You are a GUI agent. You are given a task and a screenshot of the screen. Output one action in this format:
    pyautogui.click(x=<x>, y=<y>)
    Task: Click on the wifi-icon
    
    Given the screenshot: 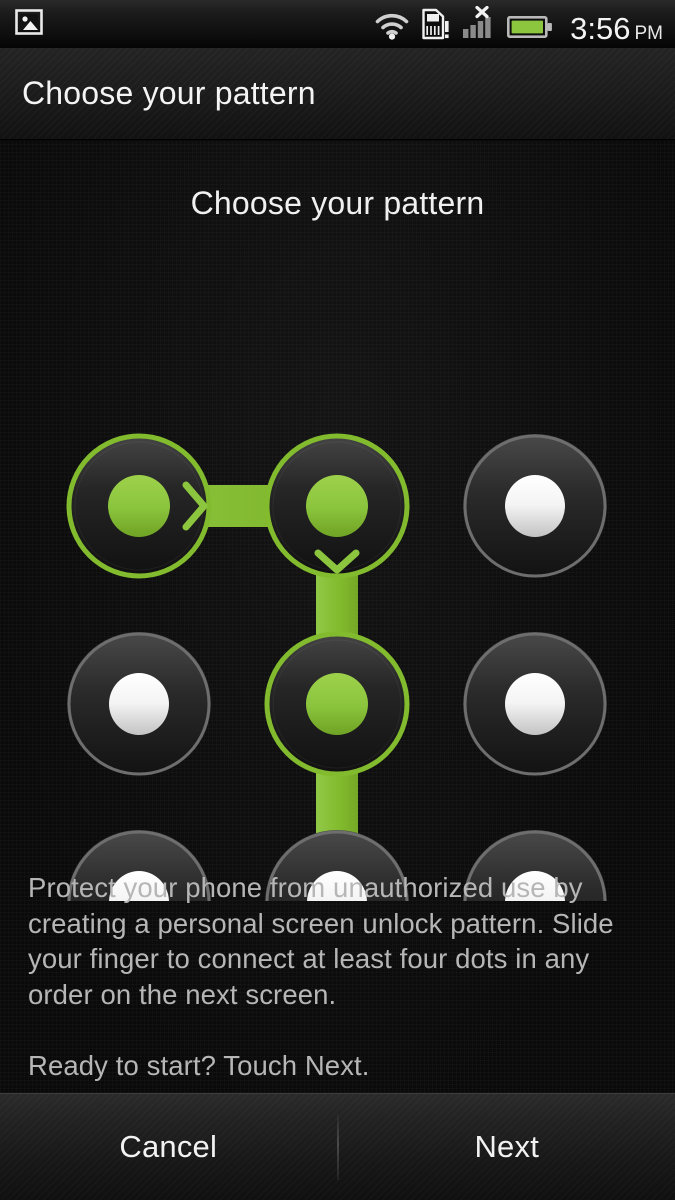 What is the action you would take?
    pyautogui.click(x=392, y=28)
    